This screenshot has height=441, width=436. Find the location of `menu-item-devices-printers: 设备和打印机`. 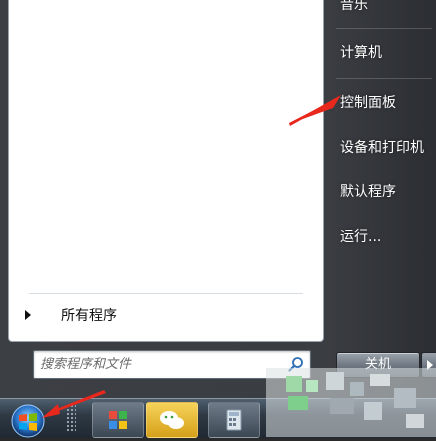

menu-item-devices-printers: 设备和打印机 is located at coordinates (382, 147).